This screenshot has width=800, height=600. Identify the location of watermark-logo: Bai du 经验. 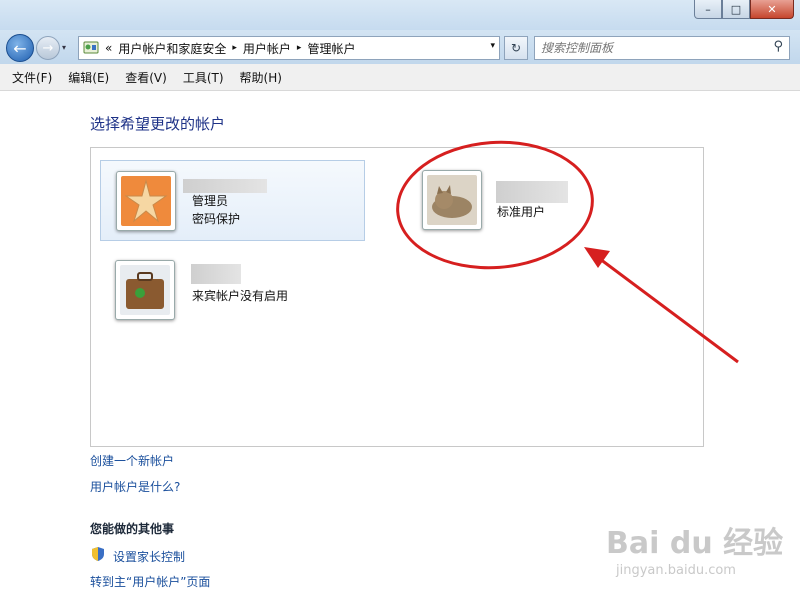
(695, 543).